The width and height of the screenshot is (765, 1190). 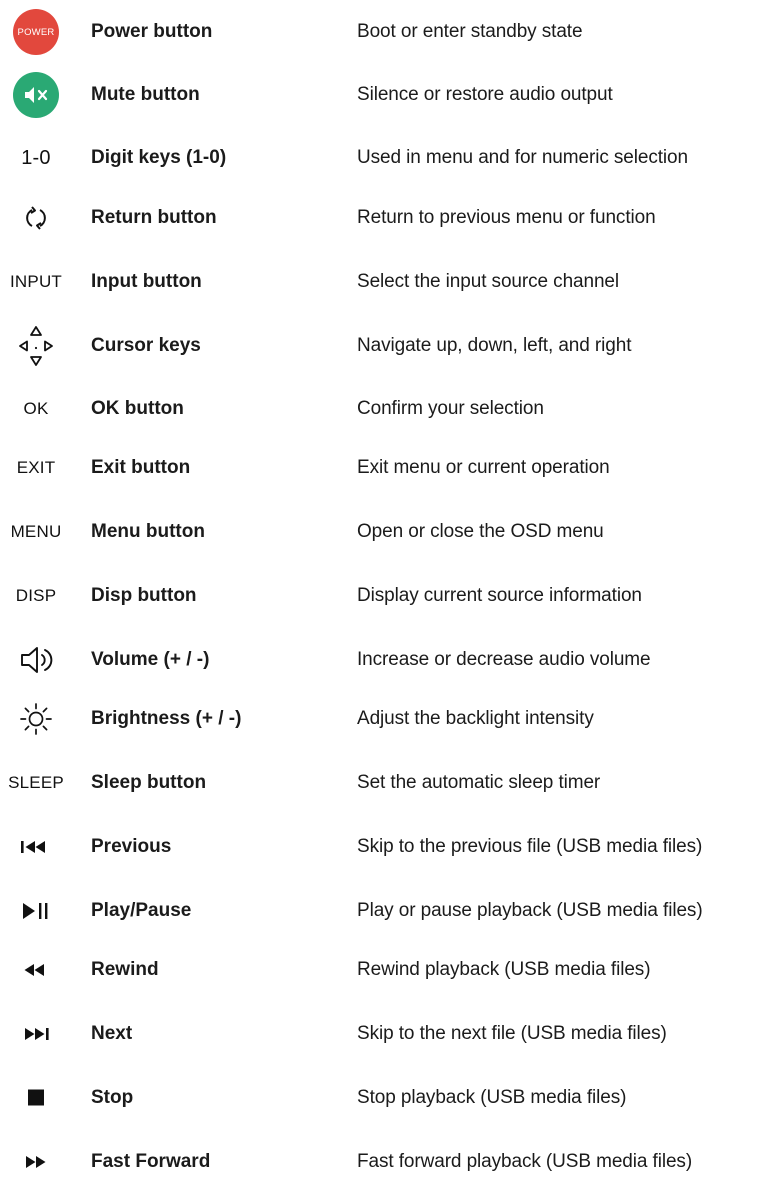 What do you see at coordinates (504, 659) in the screenshot?
I see `row-description: Increase or decrease audio volume` at bounding box center [504, 659].